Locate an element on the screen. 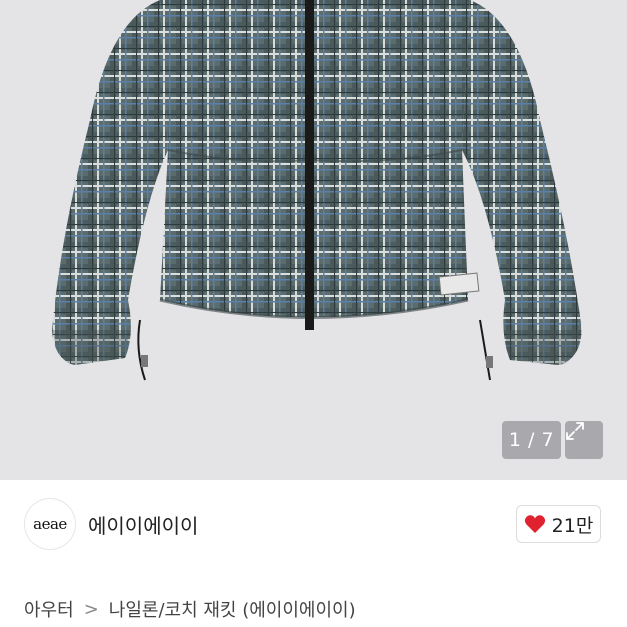 The width and height of the screenshot is (627, 627). expand-button is located at coordinates (584, 440).